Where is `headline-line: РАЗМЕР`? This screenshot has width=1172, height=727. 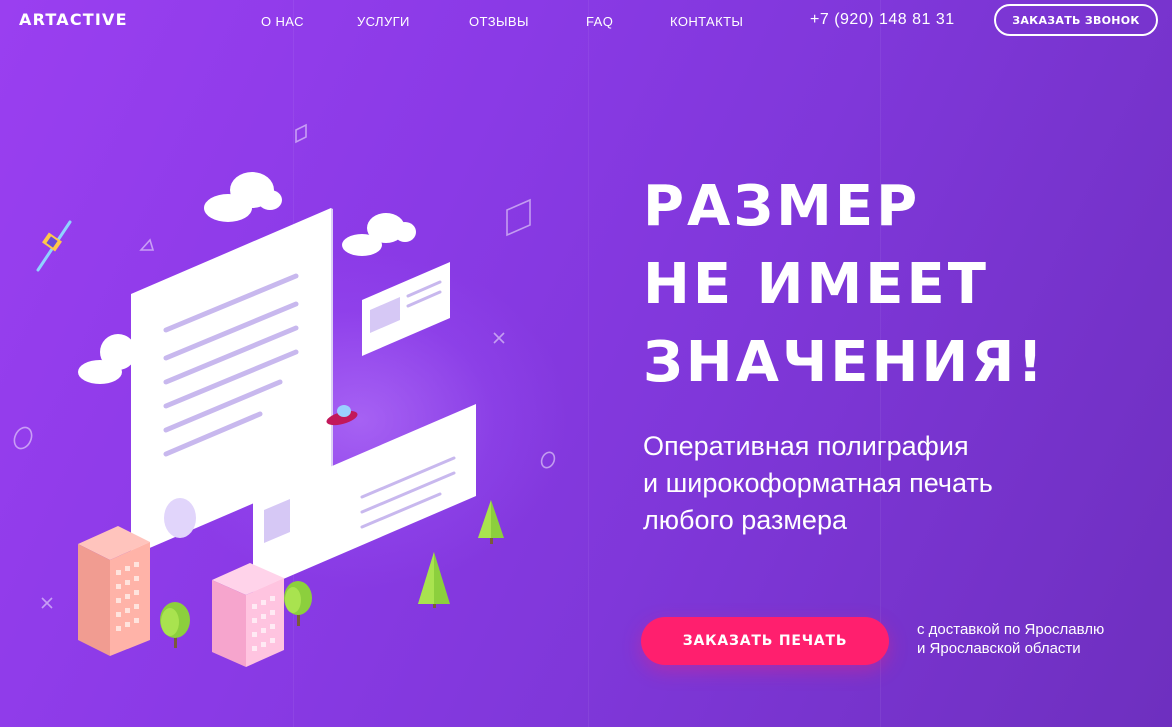 headline-line: РАЗМЕР is located at coordinates (782, 206).